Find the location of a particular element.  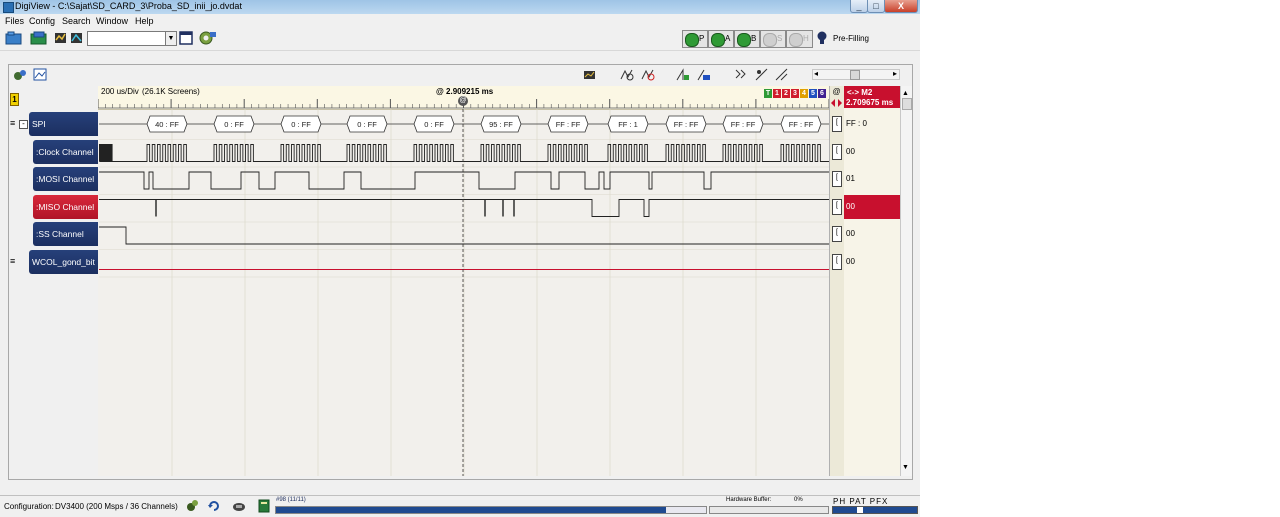

hw-buffer-value: 0% is located at coordinates (798, 500).